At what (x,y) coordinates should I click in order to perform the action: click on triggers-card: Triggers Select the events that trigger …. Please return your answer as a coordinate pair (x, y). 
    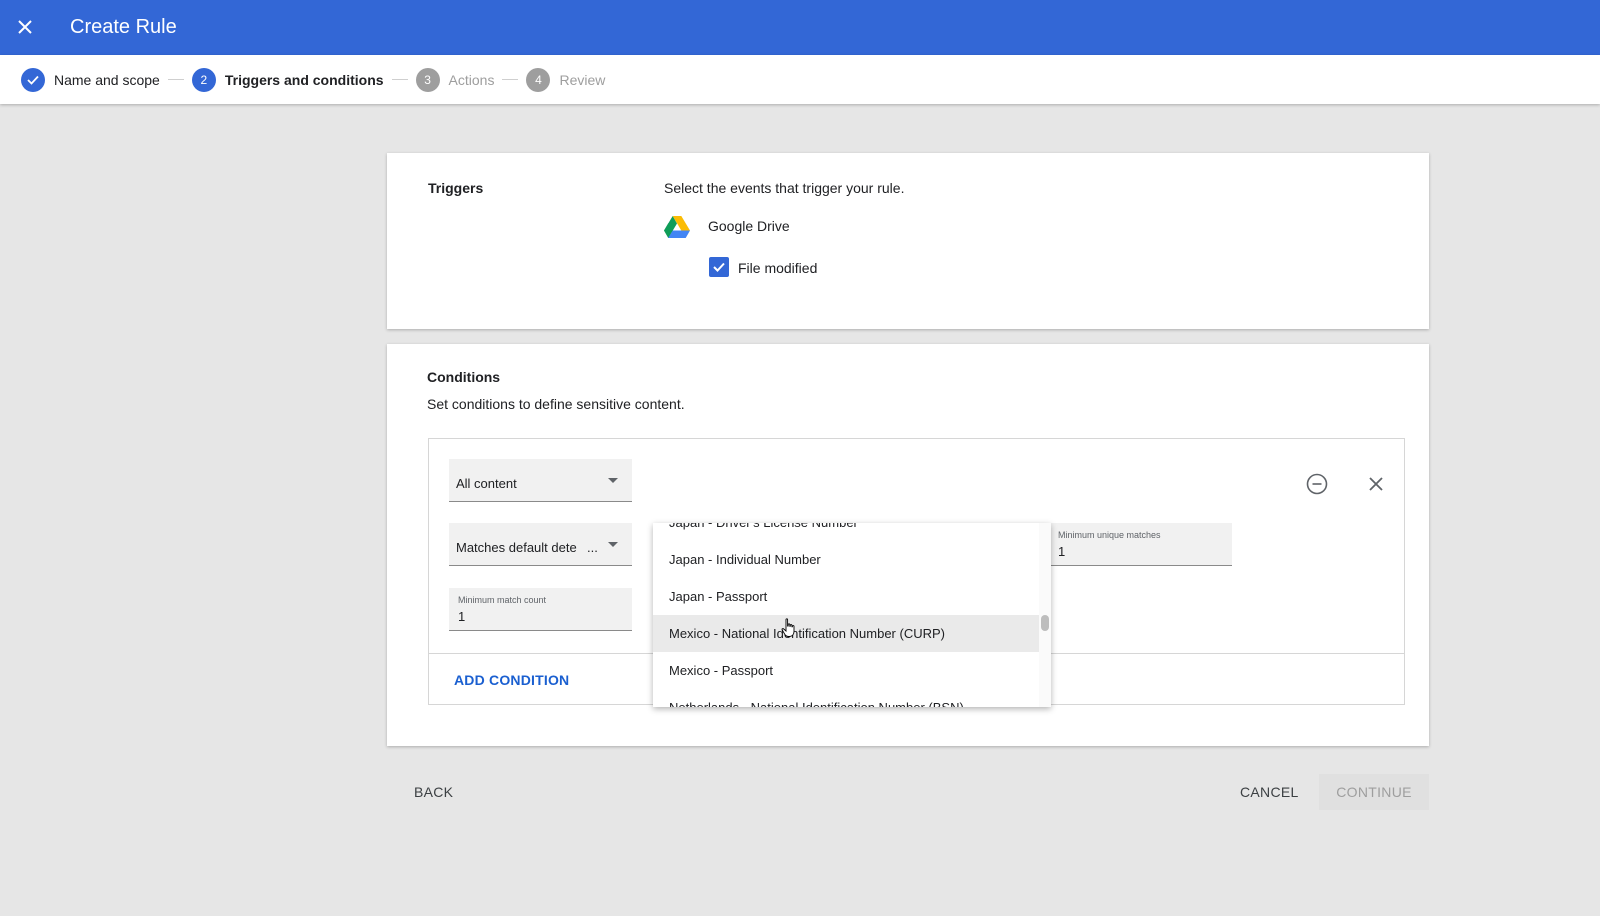
    Looking at the image, I should click on (908, 241).